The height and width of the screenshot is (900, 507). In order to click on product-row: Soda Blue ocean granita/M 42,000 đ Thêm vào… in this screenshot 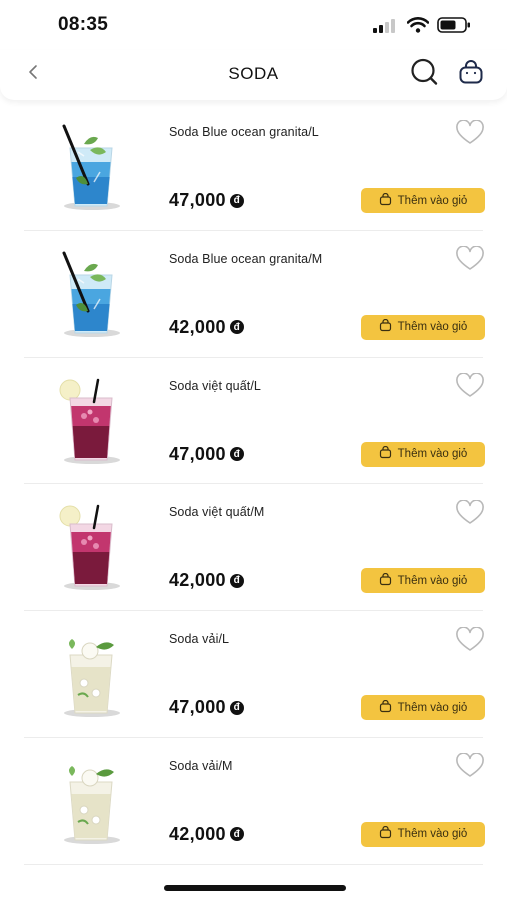, I will do `click(254, 294)`.